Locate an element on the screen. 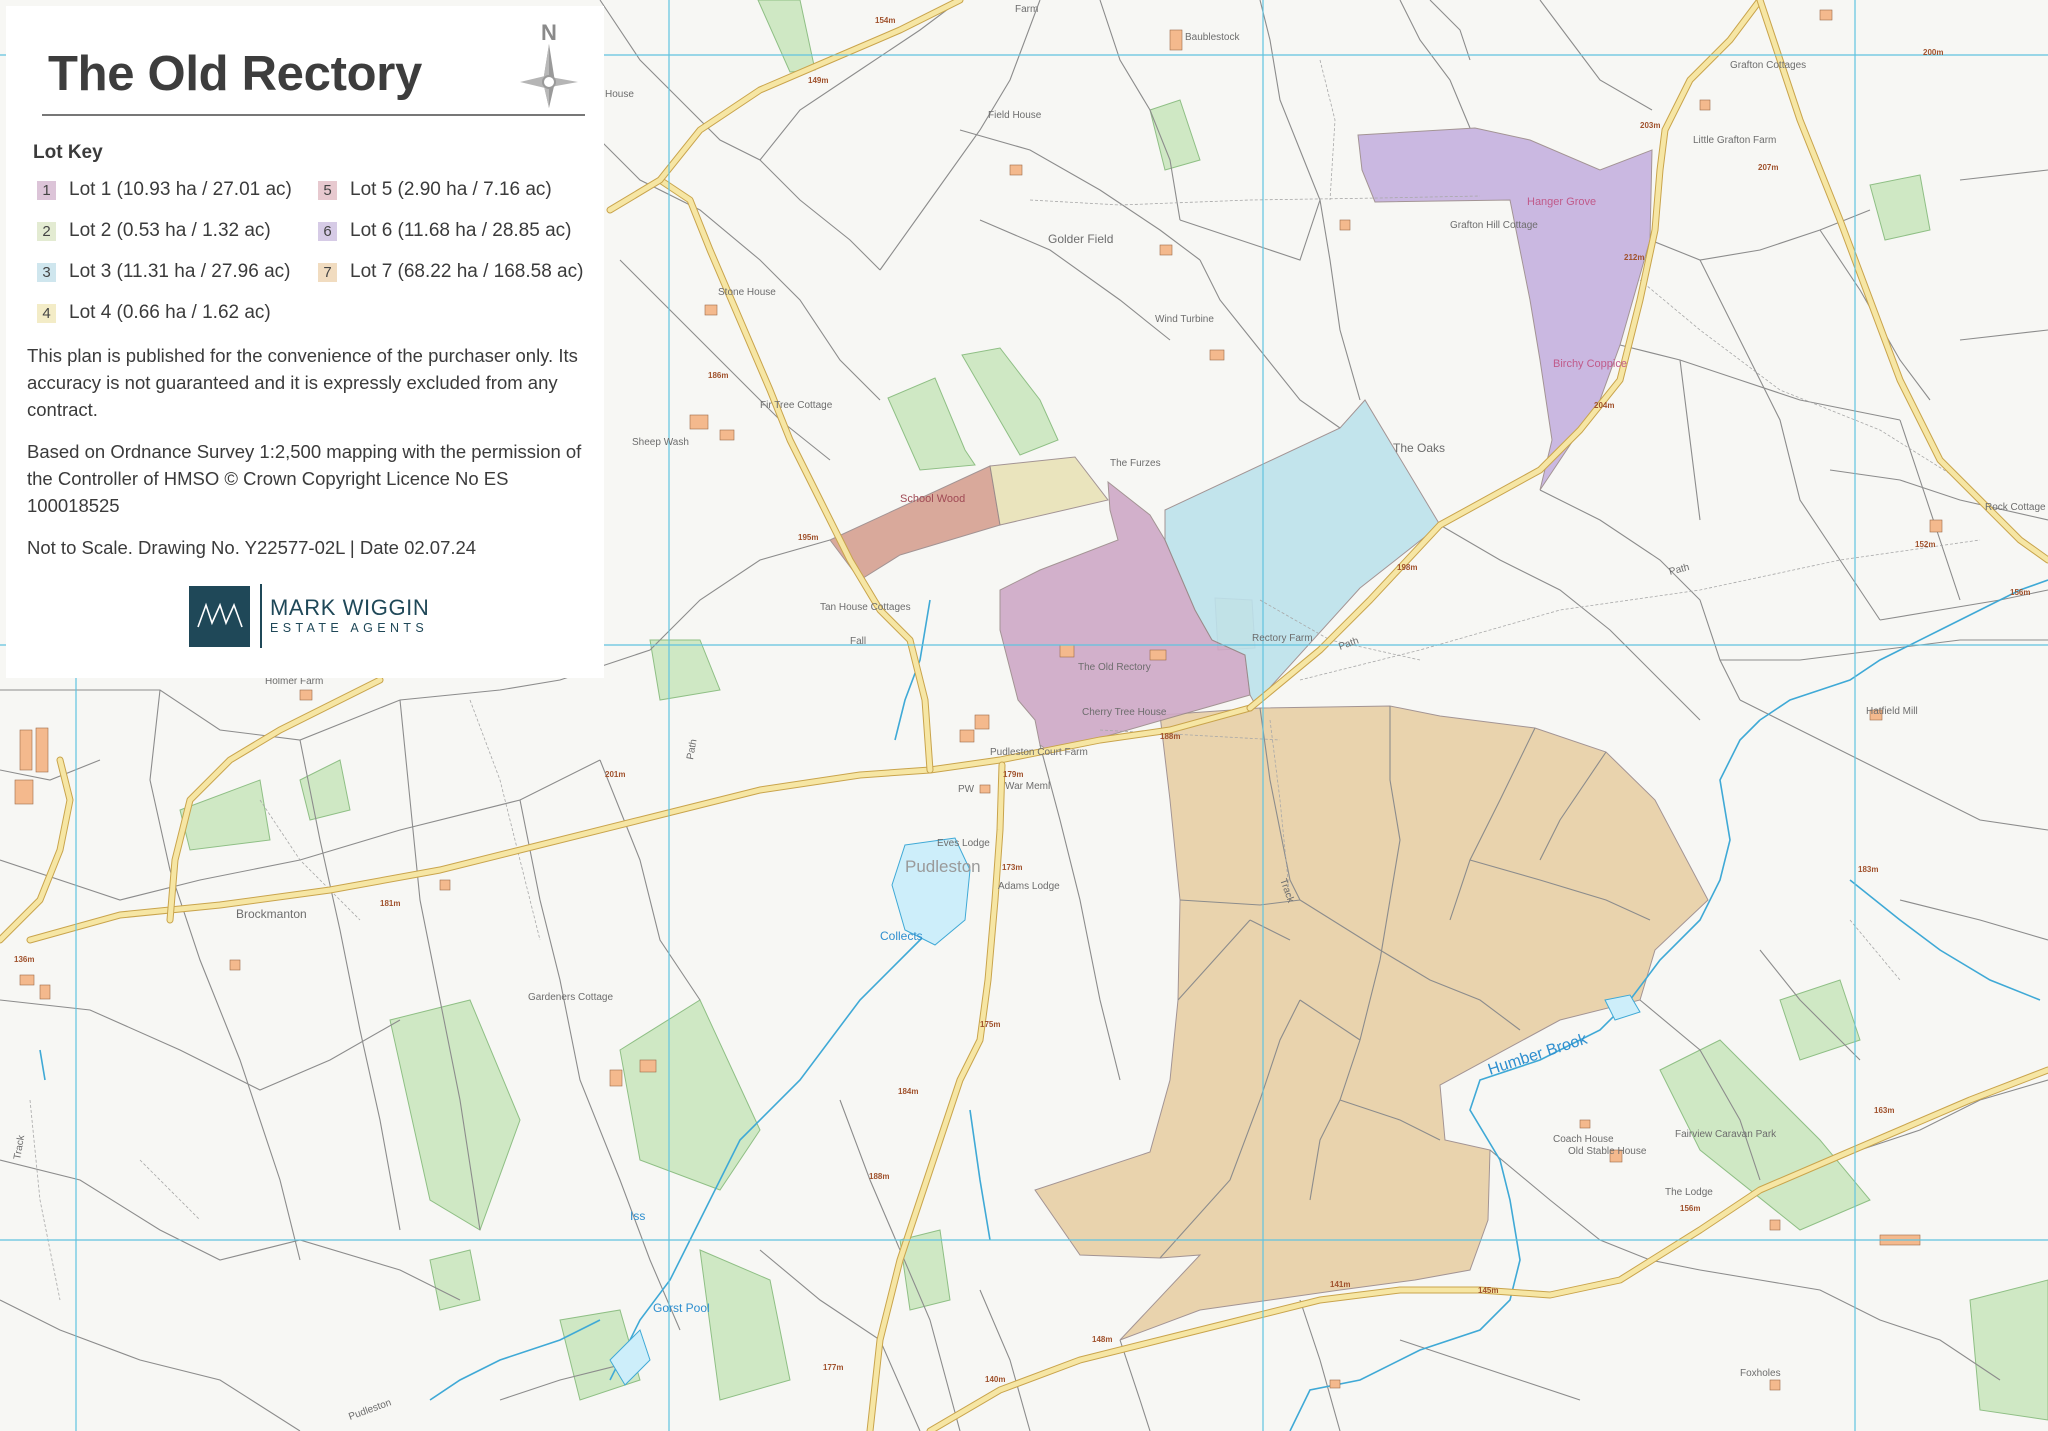 Image resolution: width=2048 pixels, height=1431 pixels. svg-text: 207m is located at coordinates (1768, 167).